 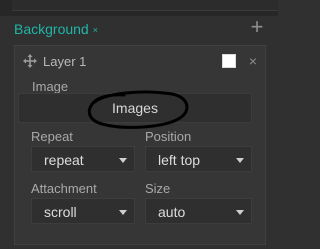 I want to click on background-section-header: Background ×, so click(x=56, y=29).